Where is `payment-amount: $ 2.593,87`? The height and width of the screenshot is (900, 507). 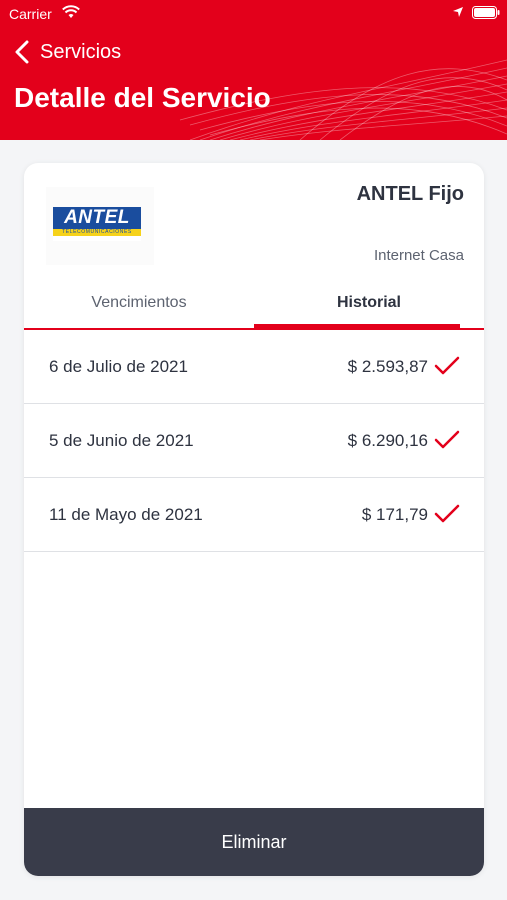 payment-amount: $ 2.593,87 is located at coordinates (387, 366).